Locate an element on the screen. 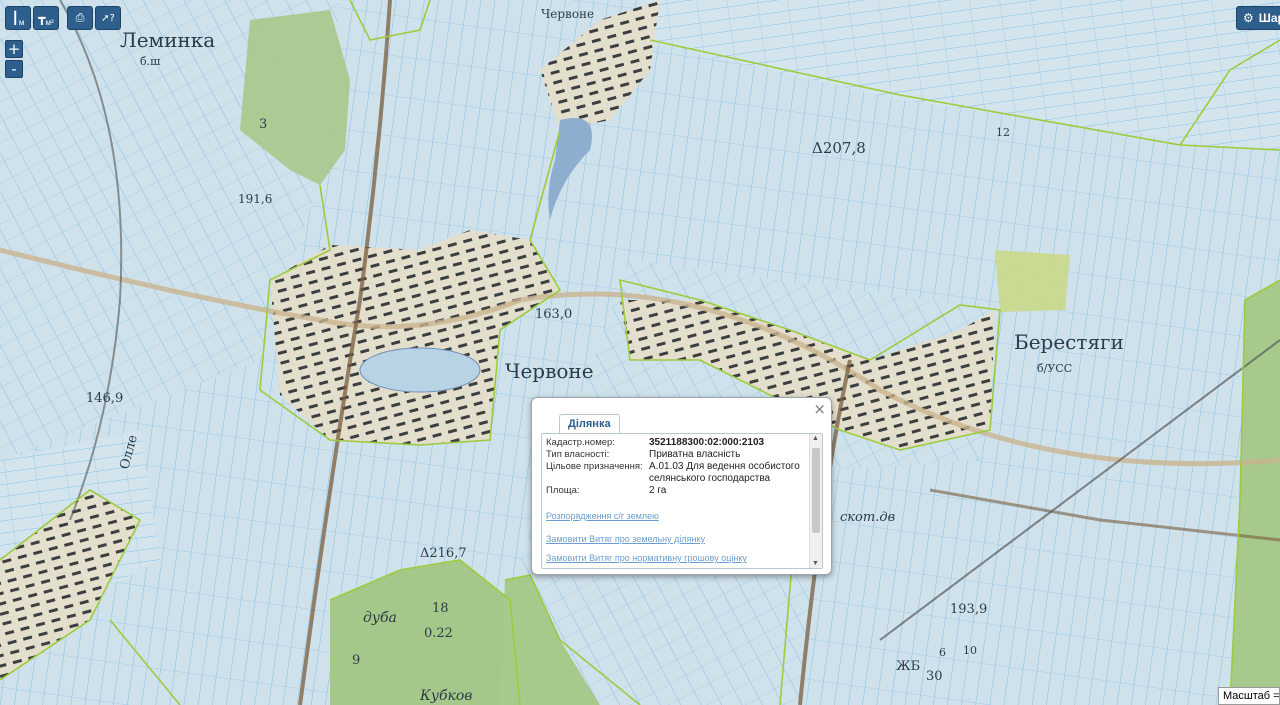 The image size is (1280, 705). label-village-north: Червоне is located at coordinates (567, 14).